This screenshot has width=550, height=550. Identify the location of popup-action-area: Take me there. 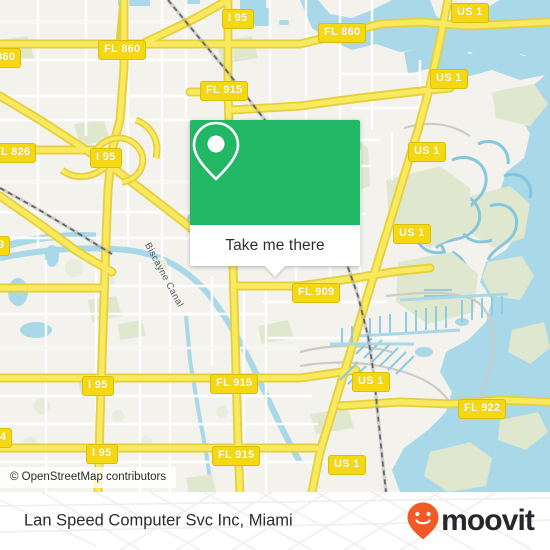
(275, 245).